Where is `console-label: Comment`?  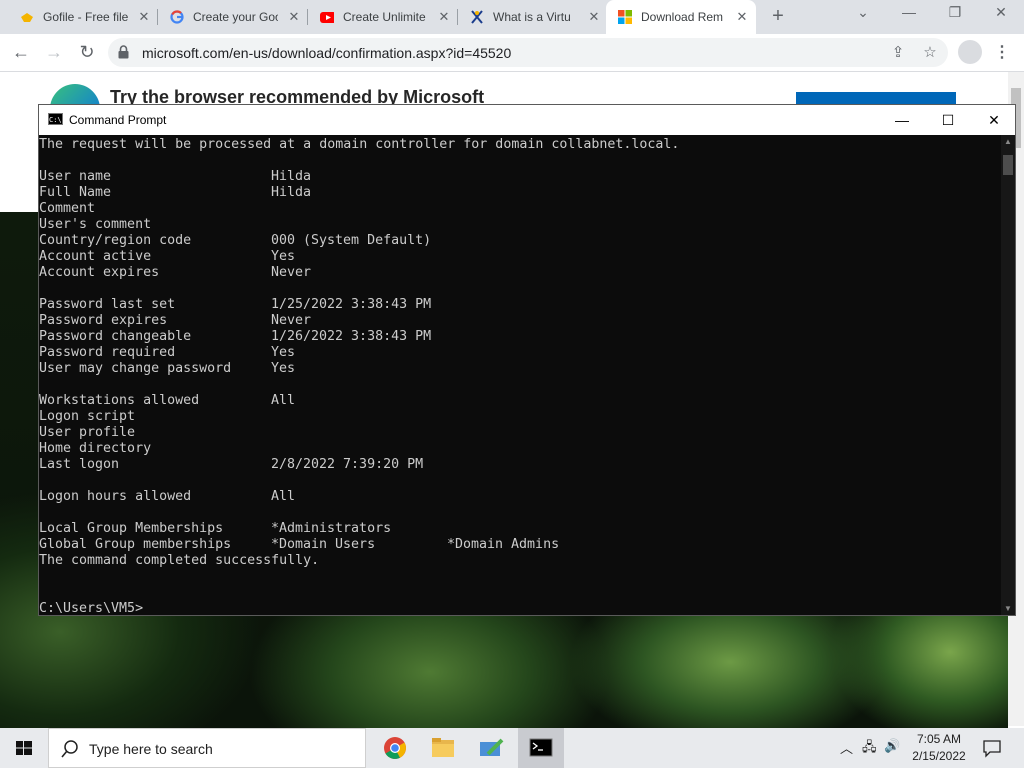 console-label: Comment is located at coordinates (67, 208).